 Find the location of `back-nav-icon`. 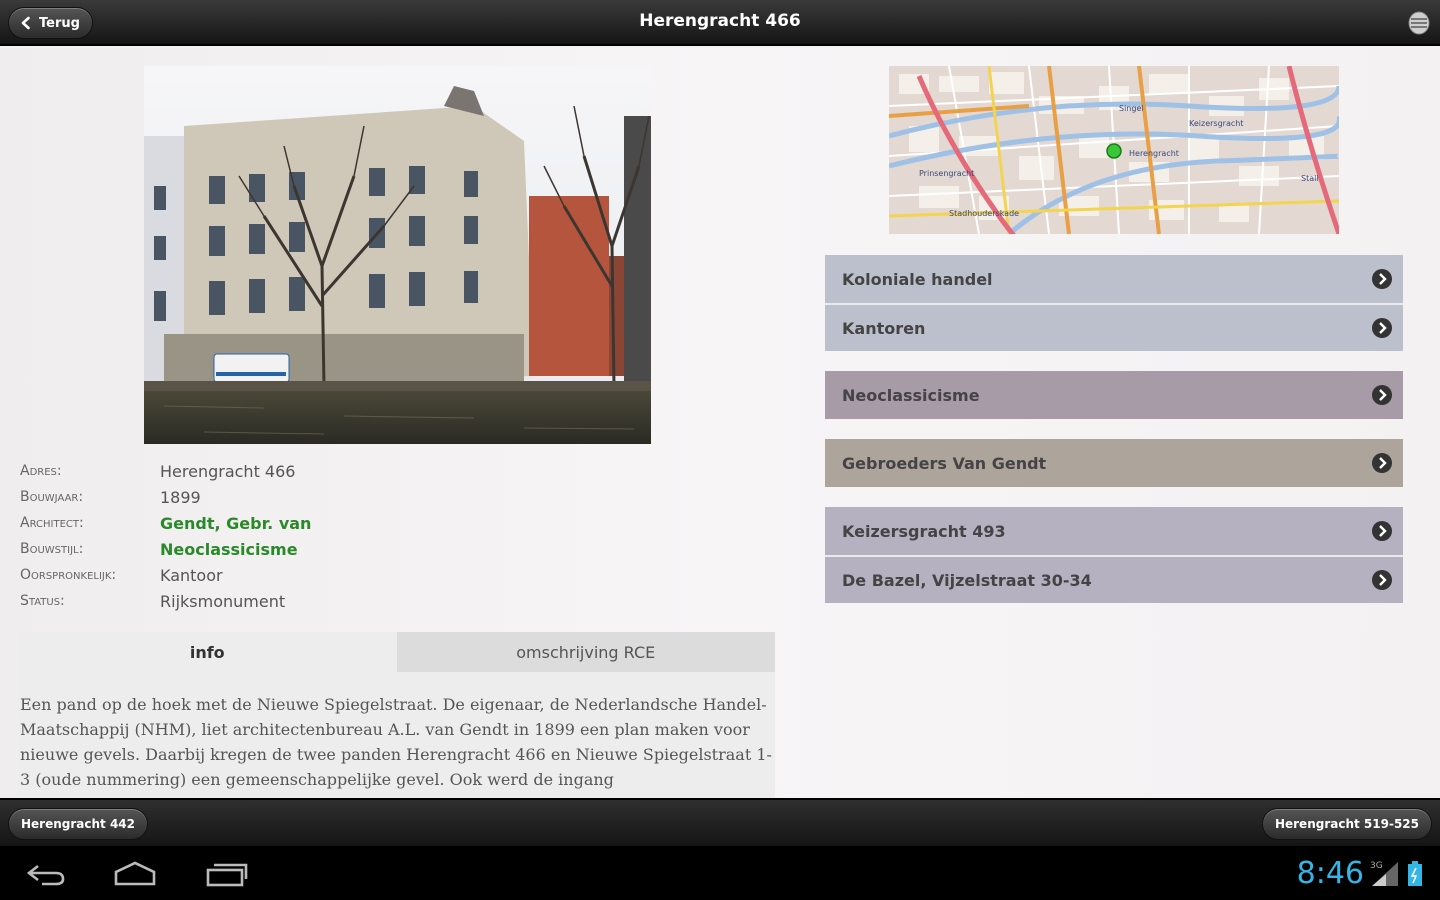

back-nav-icon is located at coordinates (46, 874).